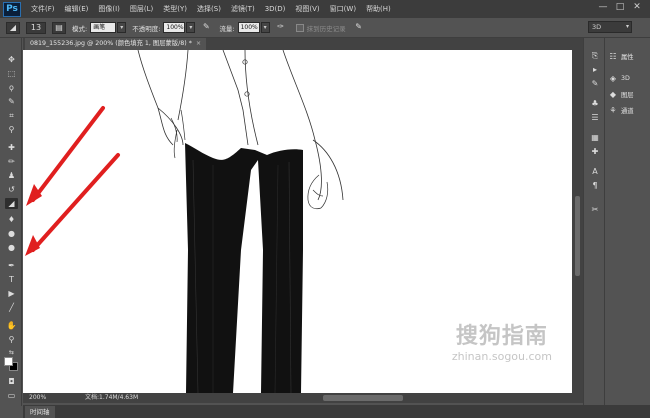 Image resolution: width=650 pixels, height=418 pixels. Describe the element at coordinates (595, 117) in the screenshot. I see `adjustments-panel-icon: ☰` at that location.